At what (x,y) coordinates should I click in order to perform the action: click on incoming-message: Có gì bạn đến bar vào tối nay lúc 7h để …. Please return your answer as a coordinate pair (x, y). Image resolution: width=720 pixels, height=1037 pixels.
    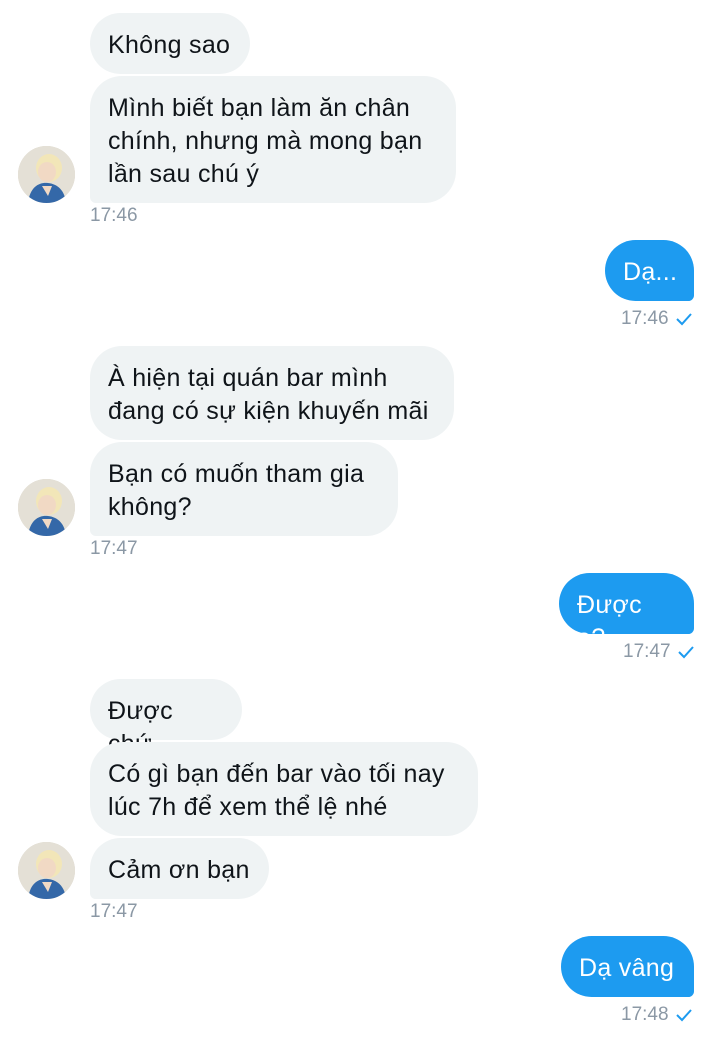
    Looking at the image, I should click on (284, 789).